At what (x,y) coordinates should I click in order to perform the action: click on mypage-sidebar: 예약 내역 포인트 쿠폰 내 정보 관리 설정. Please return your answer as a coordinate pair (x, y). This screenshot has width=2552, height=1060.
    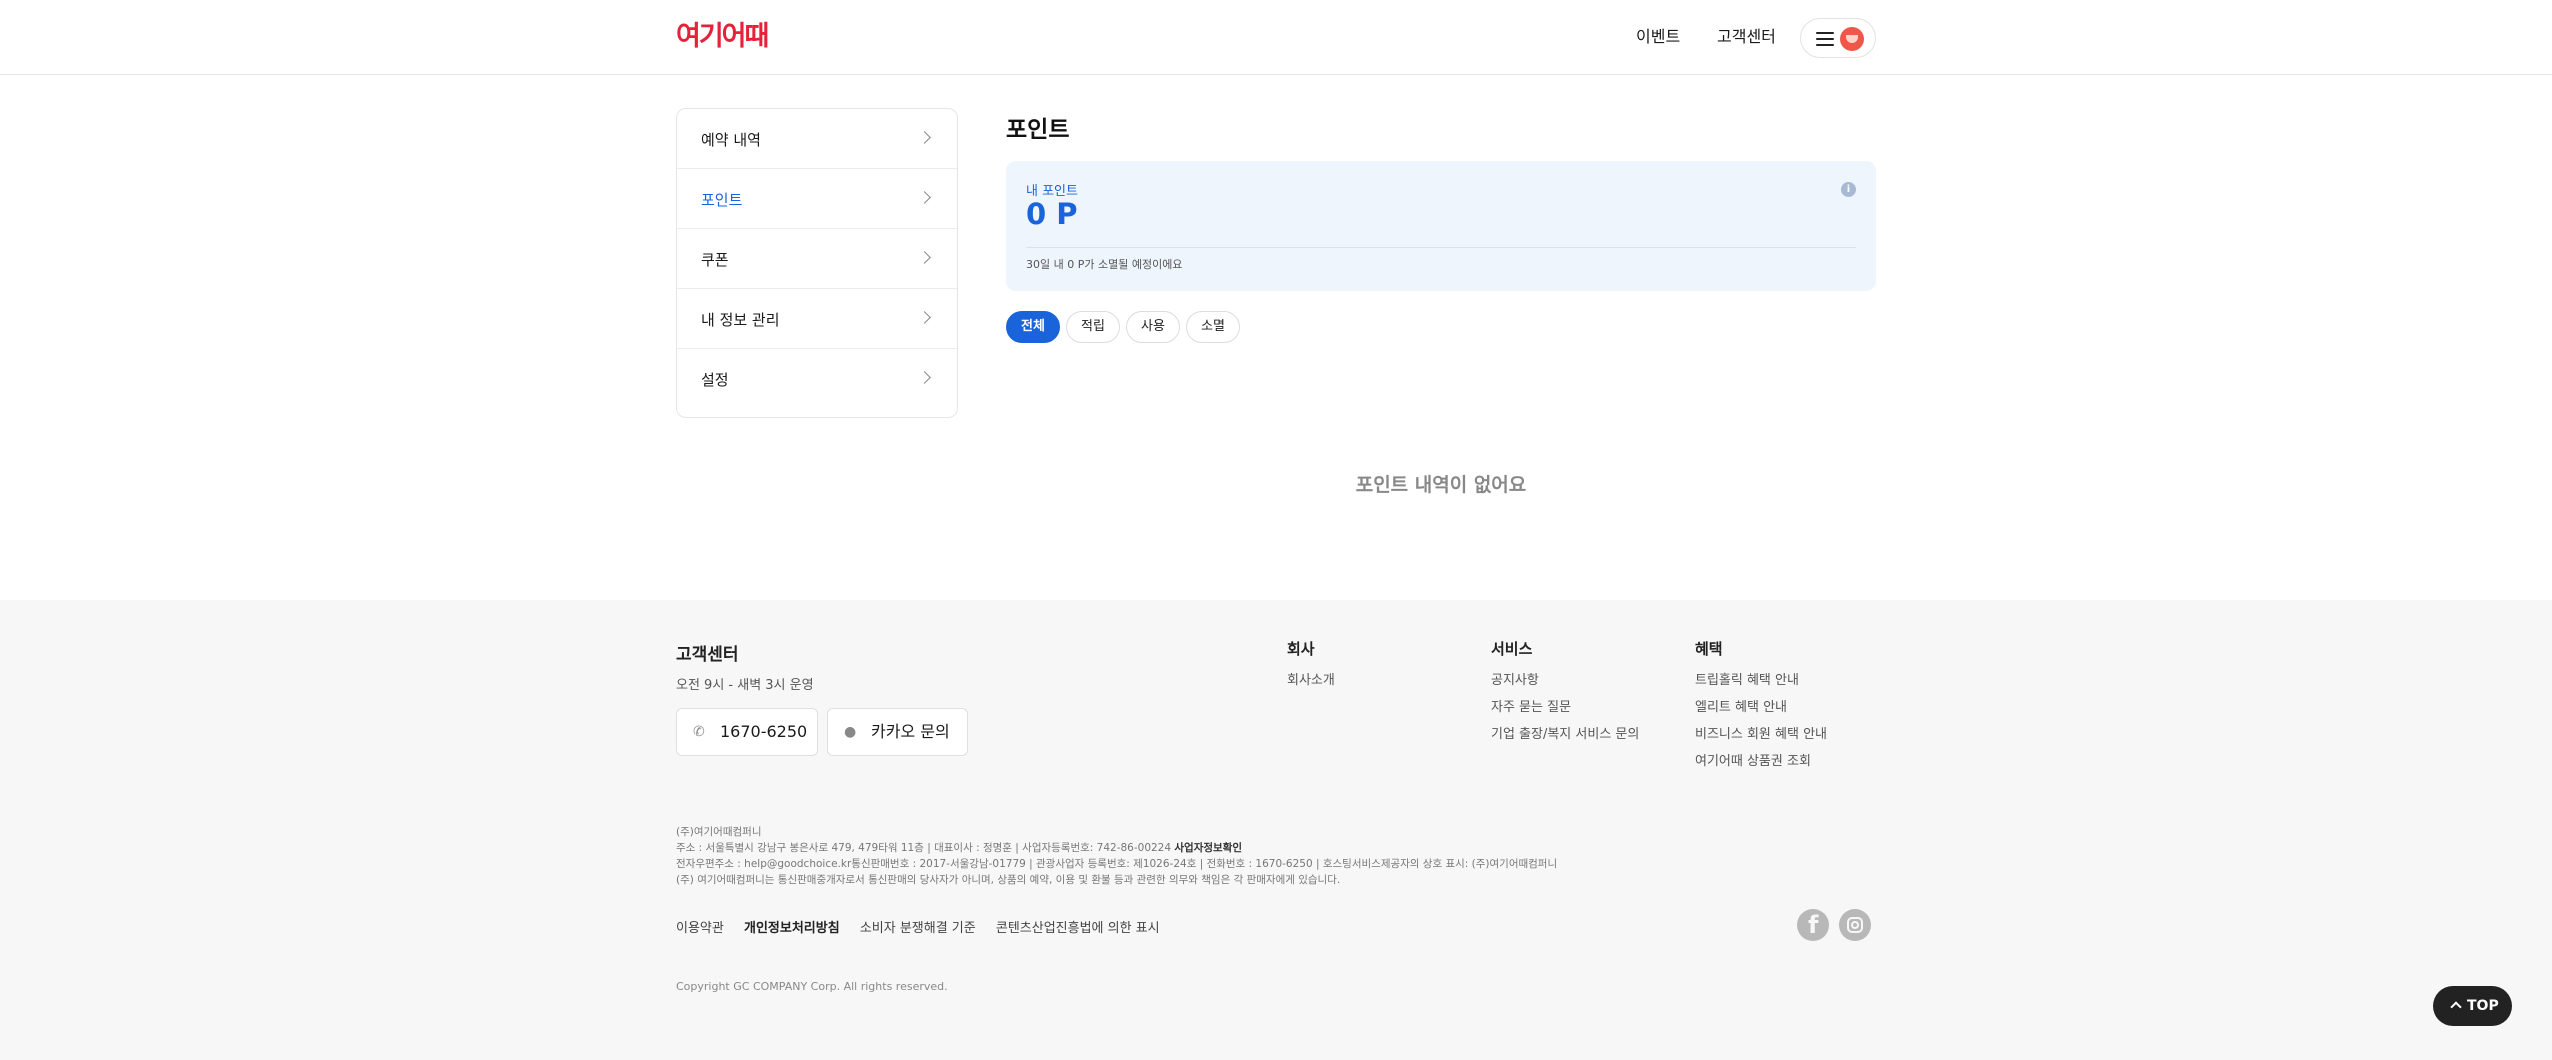
    Looking at the image, I should click on (817, 263).